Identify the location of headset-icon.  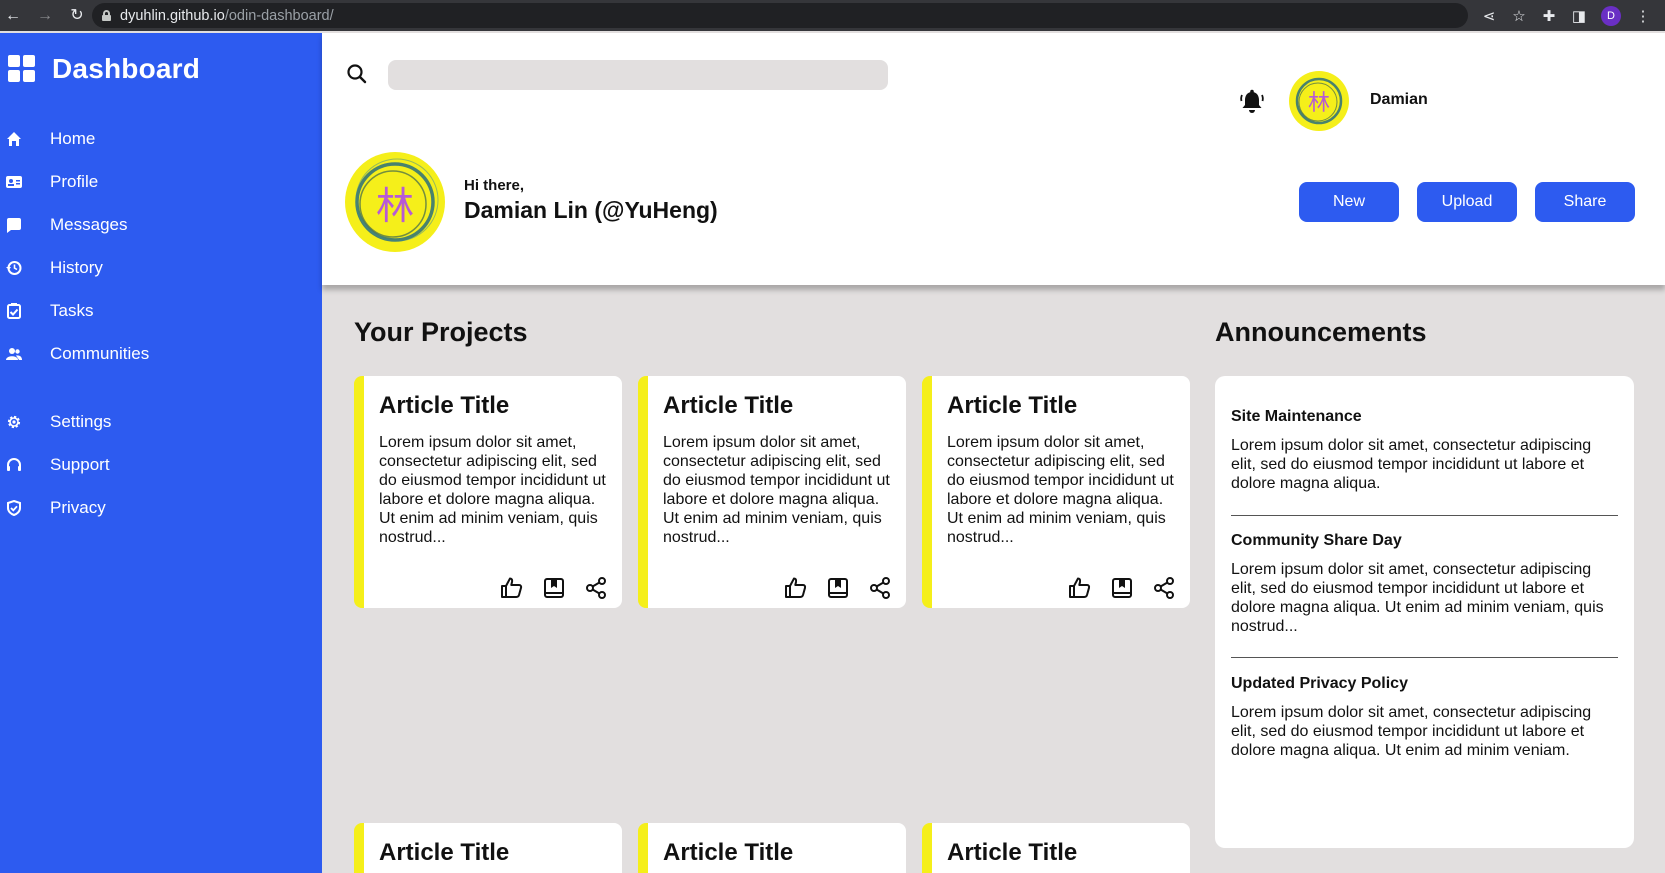
(14, 465).